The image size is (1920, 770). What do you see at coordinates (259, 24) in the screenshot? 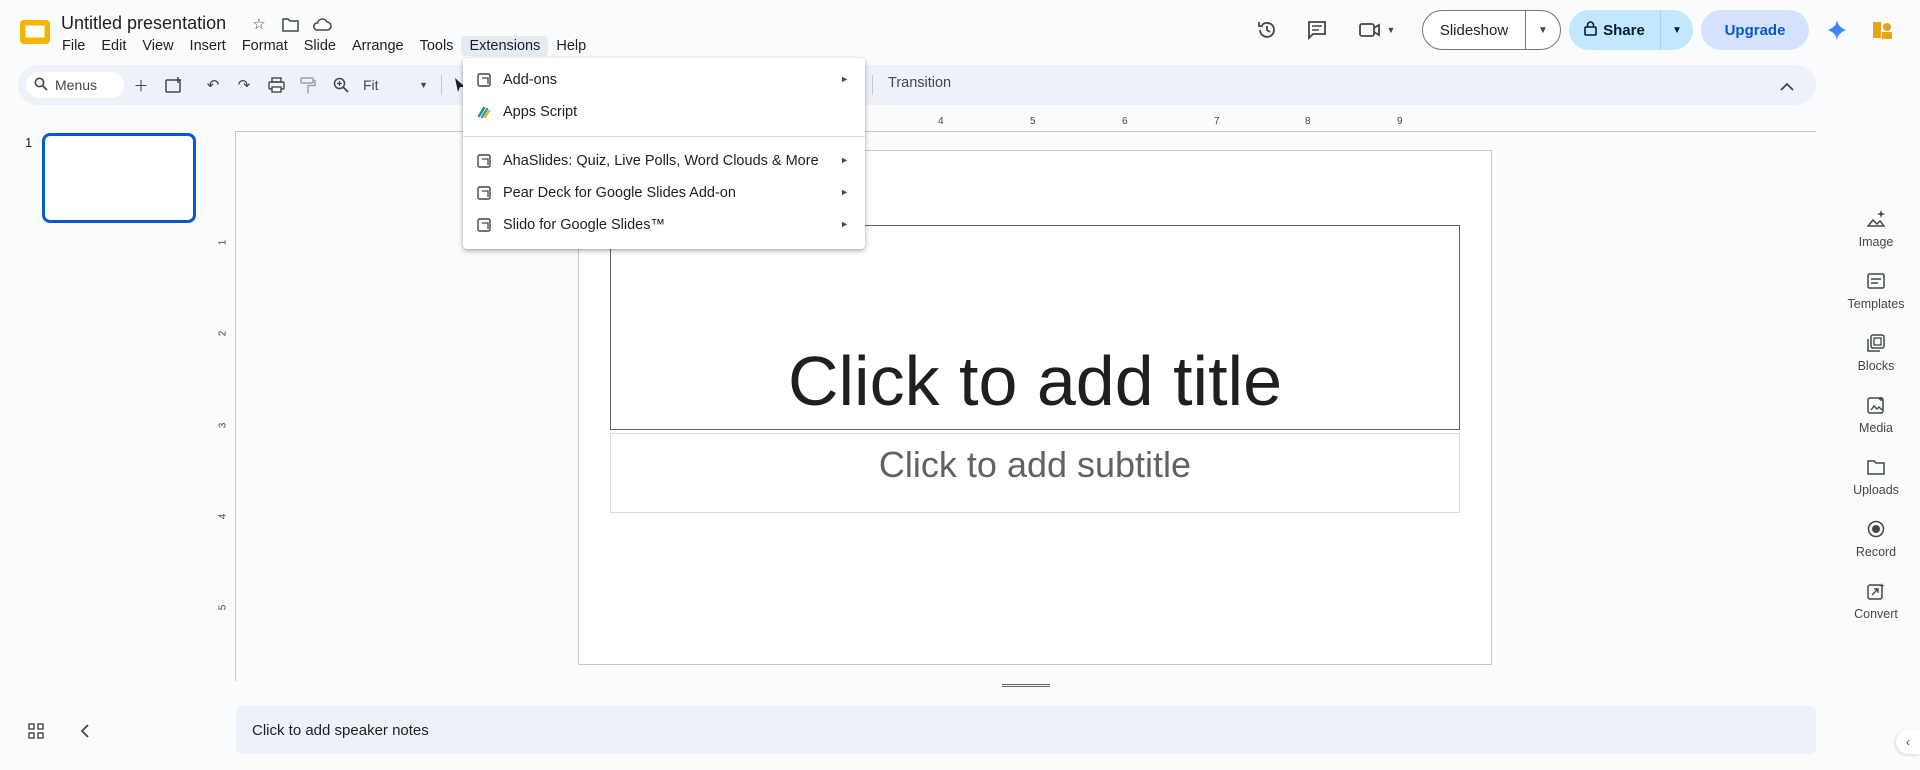
I see `star-icon: ☆` at bounding box center [259, 24].